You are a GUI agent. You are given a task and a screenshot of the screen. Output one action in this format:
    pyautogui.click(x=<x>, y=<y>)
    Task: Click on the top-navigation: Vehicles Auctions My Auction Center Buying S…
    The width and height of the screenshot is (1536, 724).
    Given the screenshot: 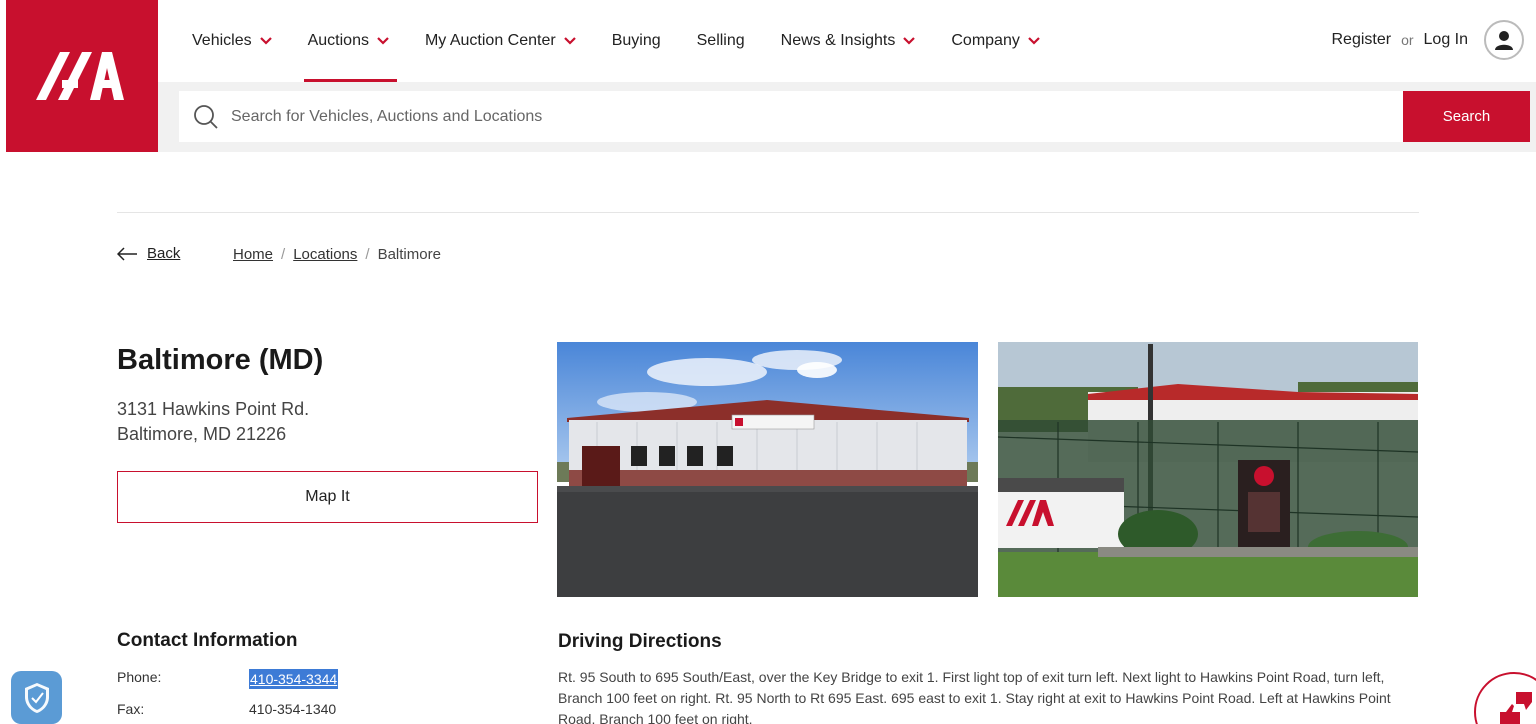 What is the action you would take?
    pyautogui.click(x=847, y=41)
    